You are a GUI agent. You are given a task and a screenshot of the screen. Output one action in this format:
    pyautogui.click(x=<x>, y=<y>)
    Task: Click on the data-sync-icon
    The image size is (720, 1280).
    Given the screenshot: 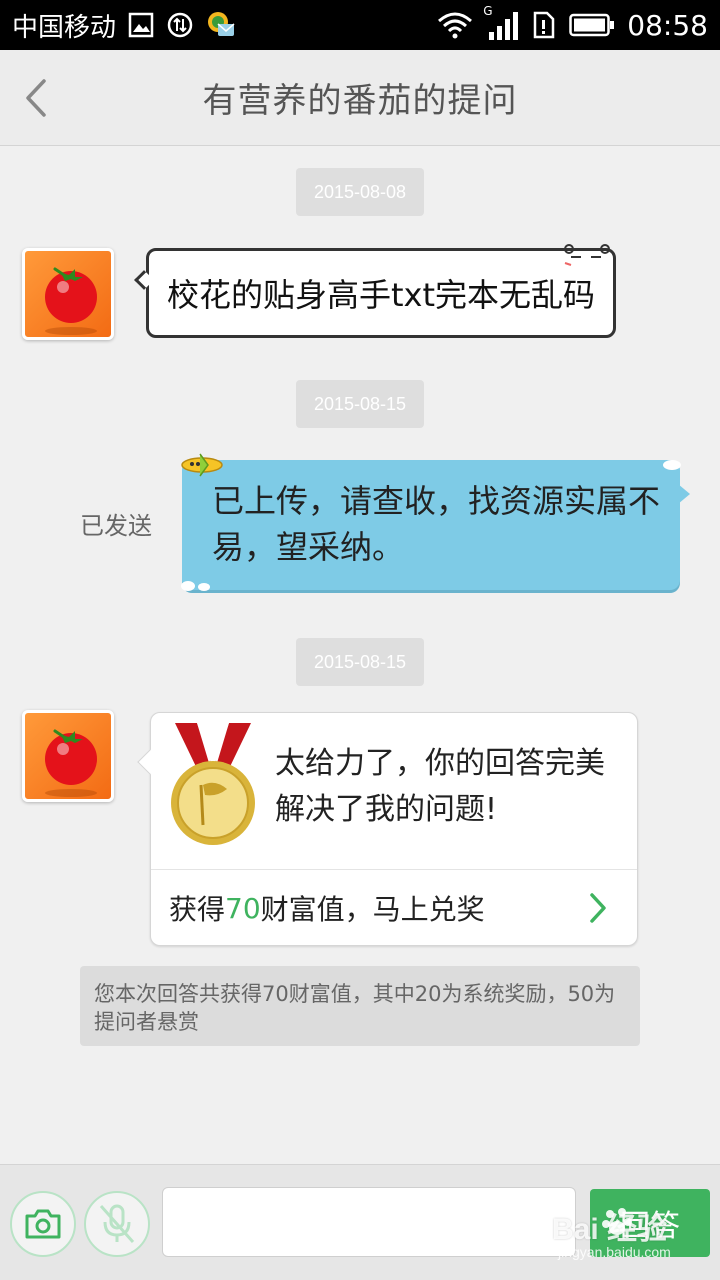 What is the action you would take?
    pyautogui.click(x=180, y=25)
    